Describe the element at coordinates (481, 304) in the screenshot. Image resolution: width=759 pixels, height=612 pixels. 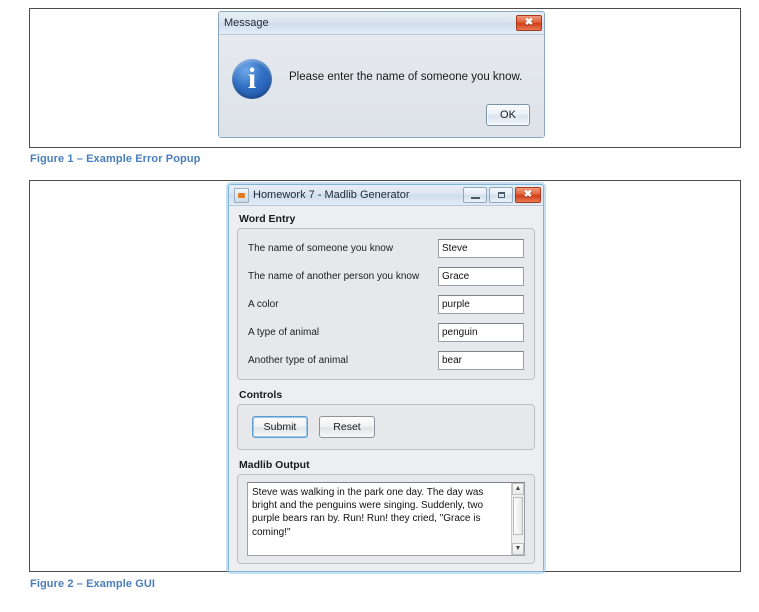
I see `entry-input-color: purple` at that location.